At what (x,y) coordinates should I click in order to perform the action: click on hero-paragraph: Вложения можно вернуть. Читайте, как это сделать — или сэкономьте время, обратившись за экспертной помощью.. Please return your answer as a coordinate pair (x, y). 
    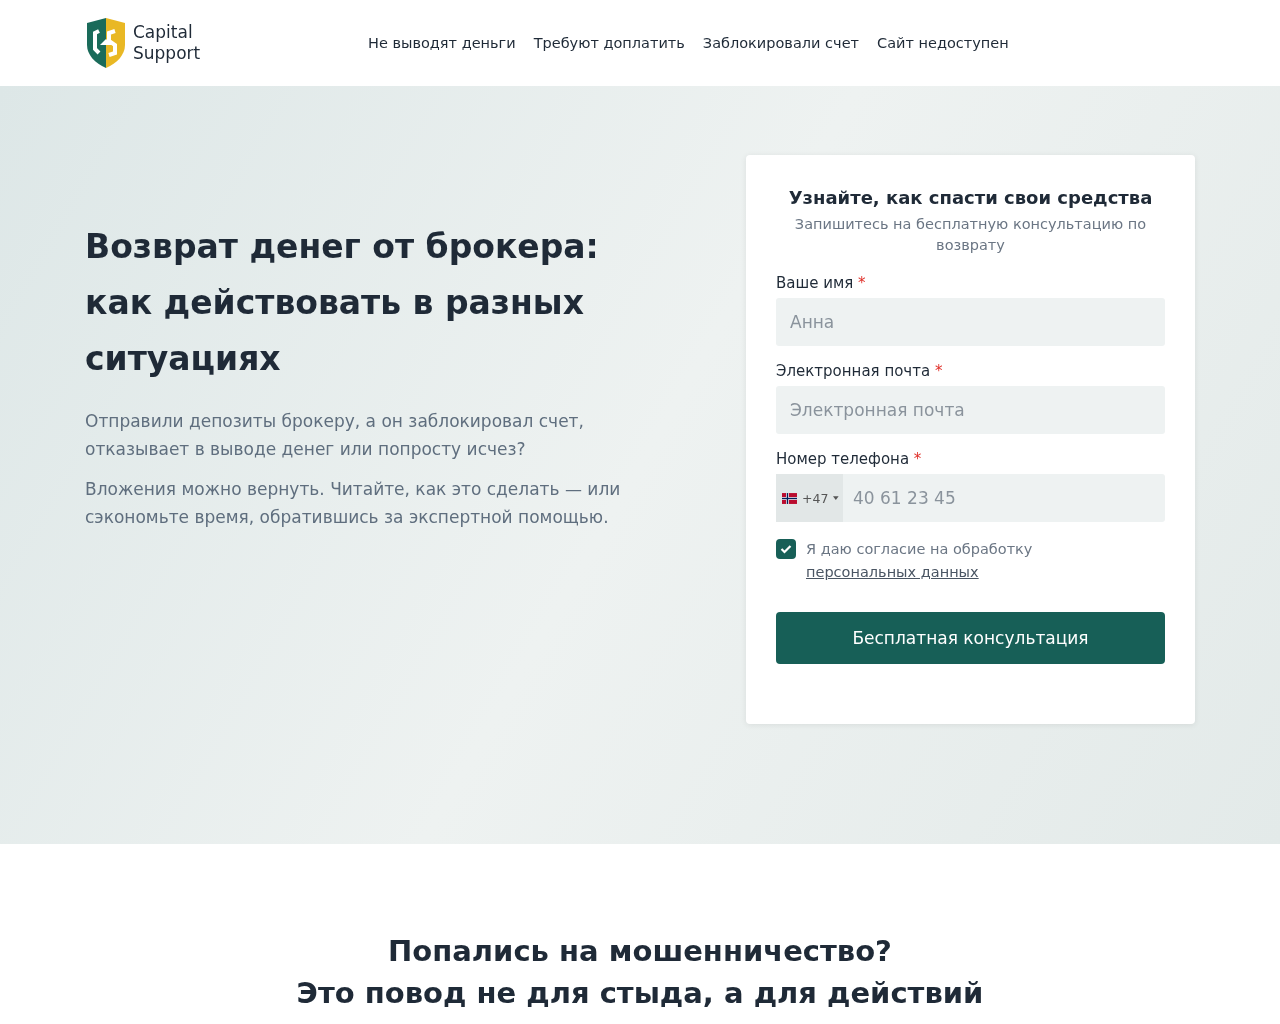
    Looking at the image, I should click on (353, 503).